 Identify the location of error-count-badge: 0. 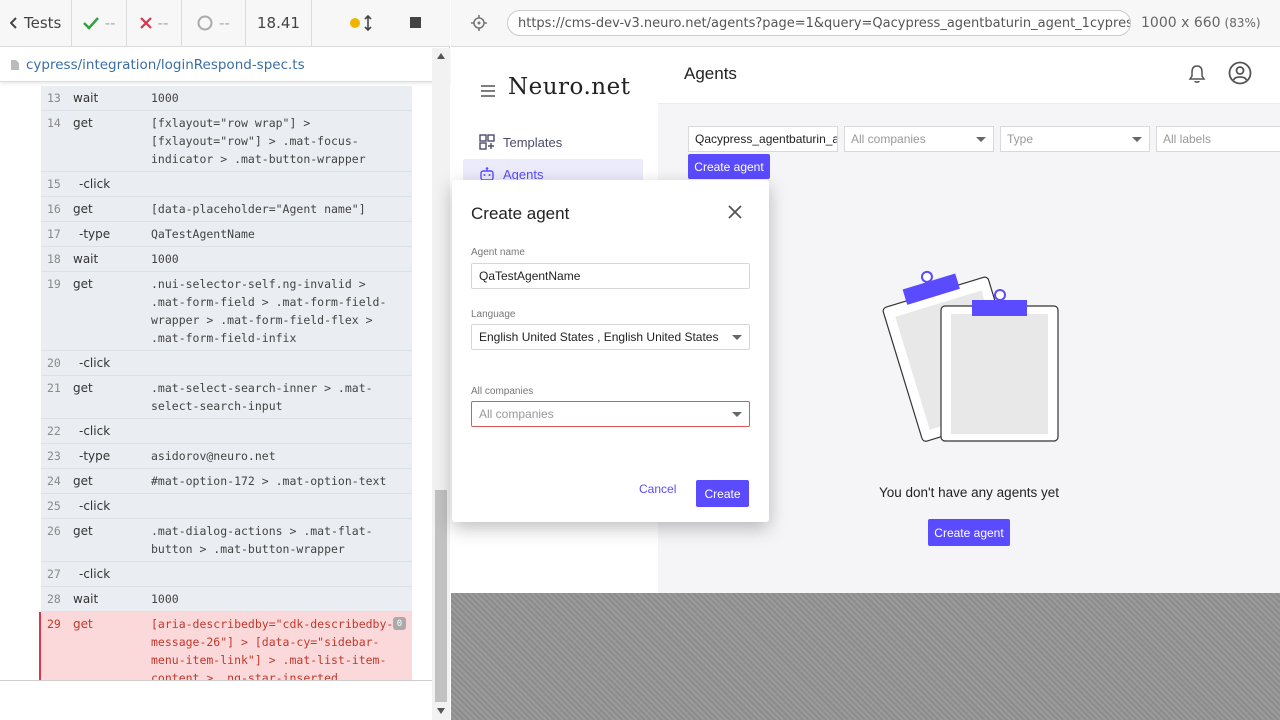
(399, 623).